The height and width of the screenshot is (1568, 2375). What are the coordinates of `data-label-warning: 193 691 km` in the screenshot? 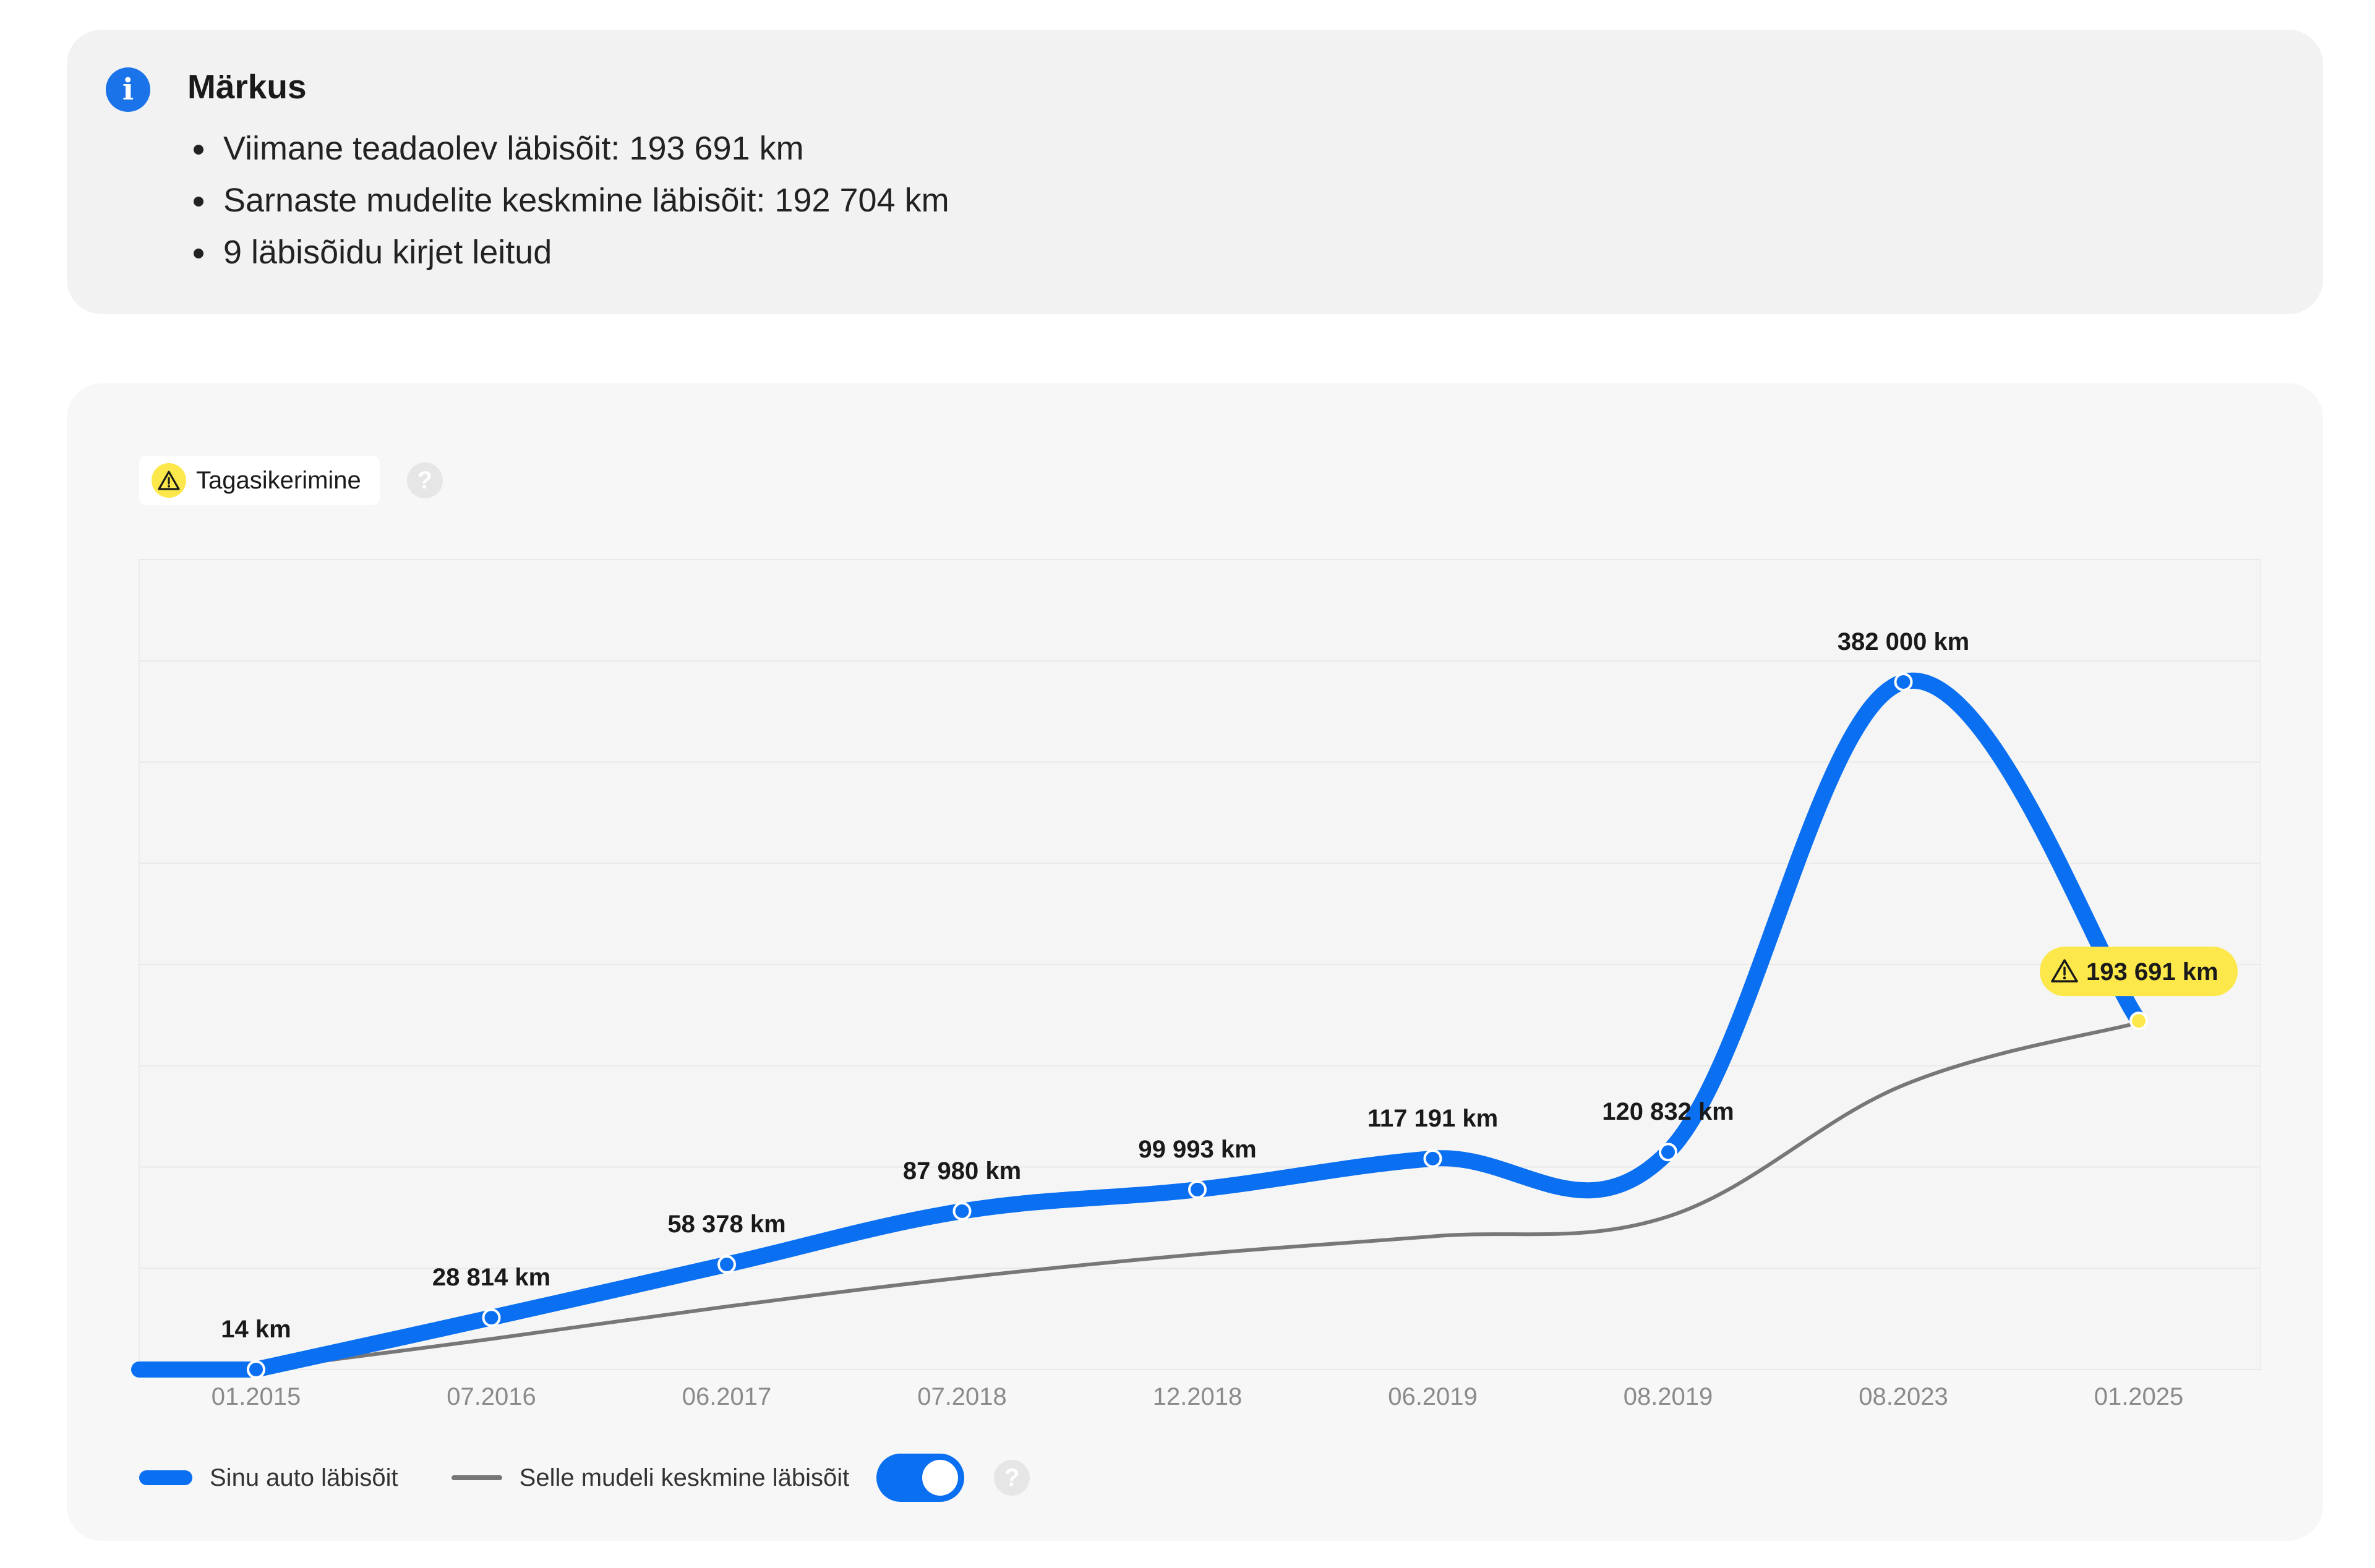 It's located at (2152, 972).